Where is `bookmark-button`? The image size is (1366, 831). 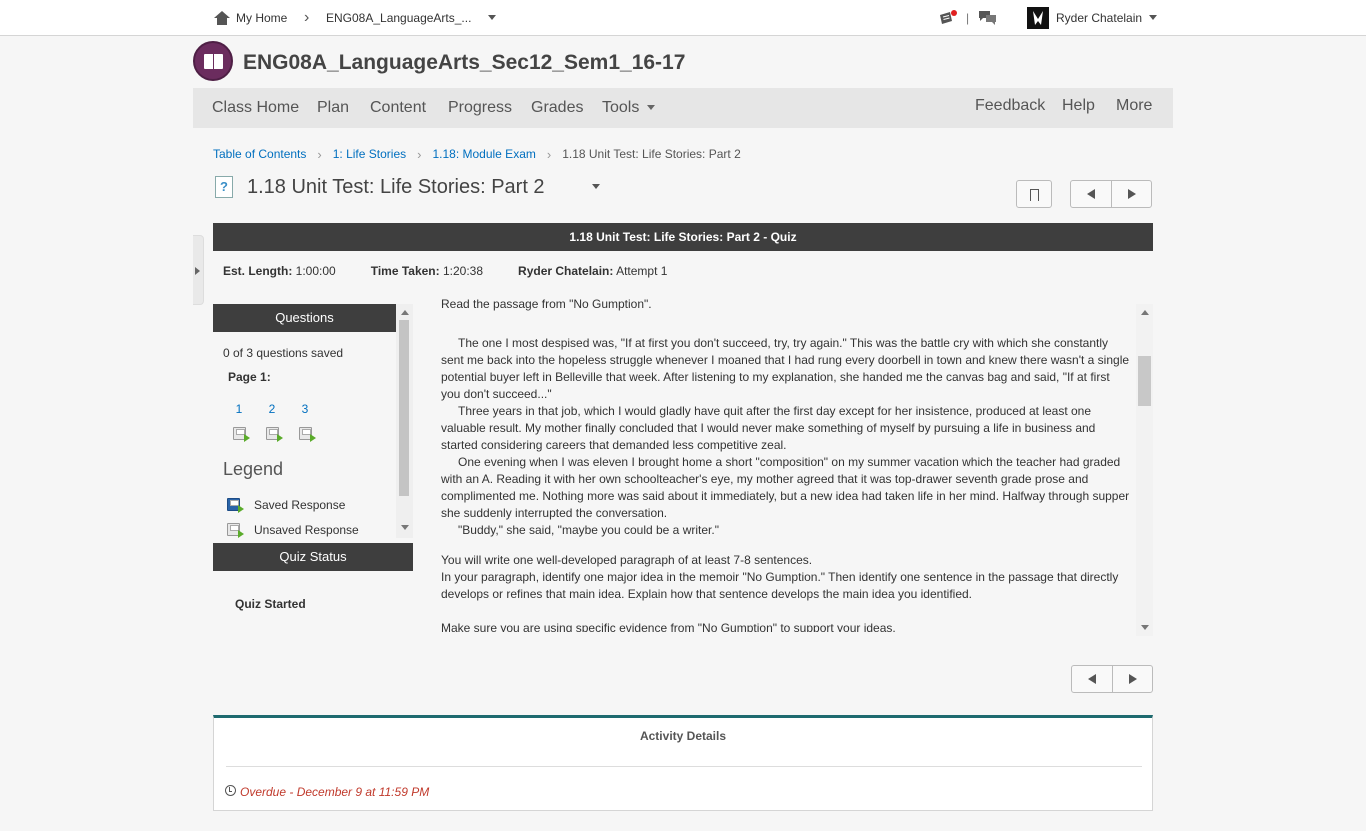
bookmark-button is located at coordinates (1034, 194).